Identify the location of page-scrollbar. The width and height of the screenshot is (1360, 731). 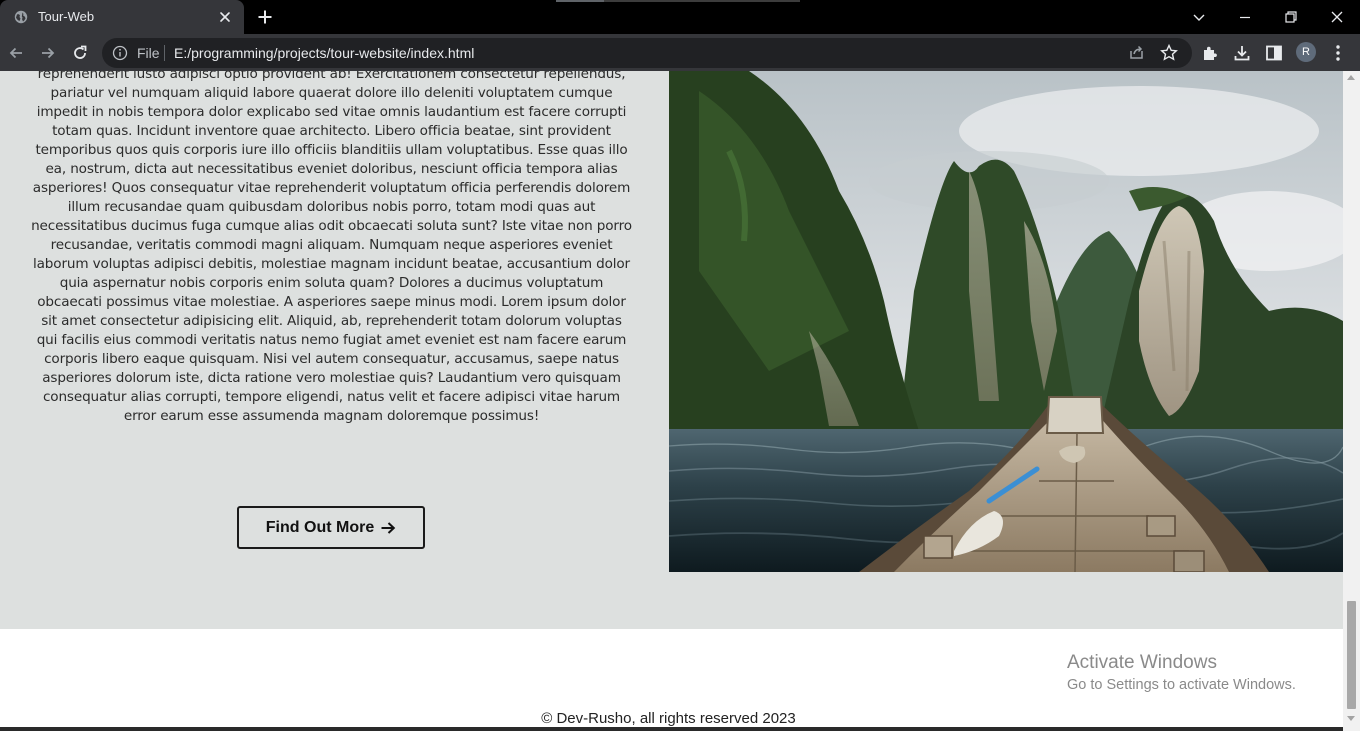
(1351, 401).